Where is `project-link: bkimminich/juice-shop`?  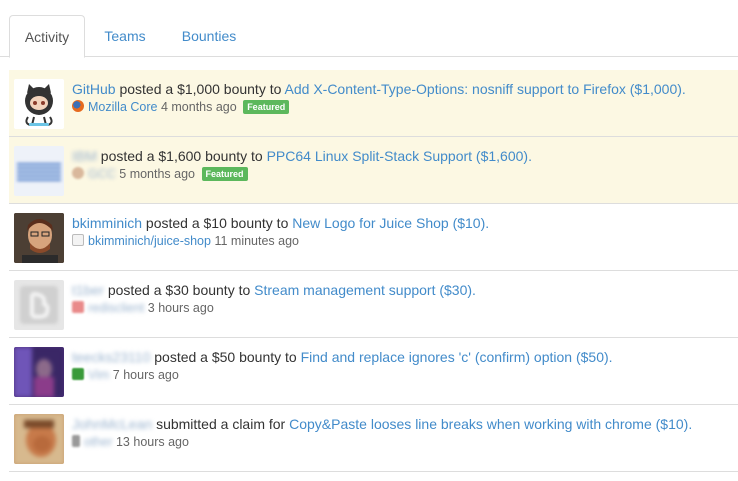 project-link: bkimminich/juice-shop is located at coordinates (149, 241).